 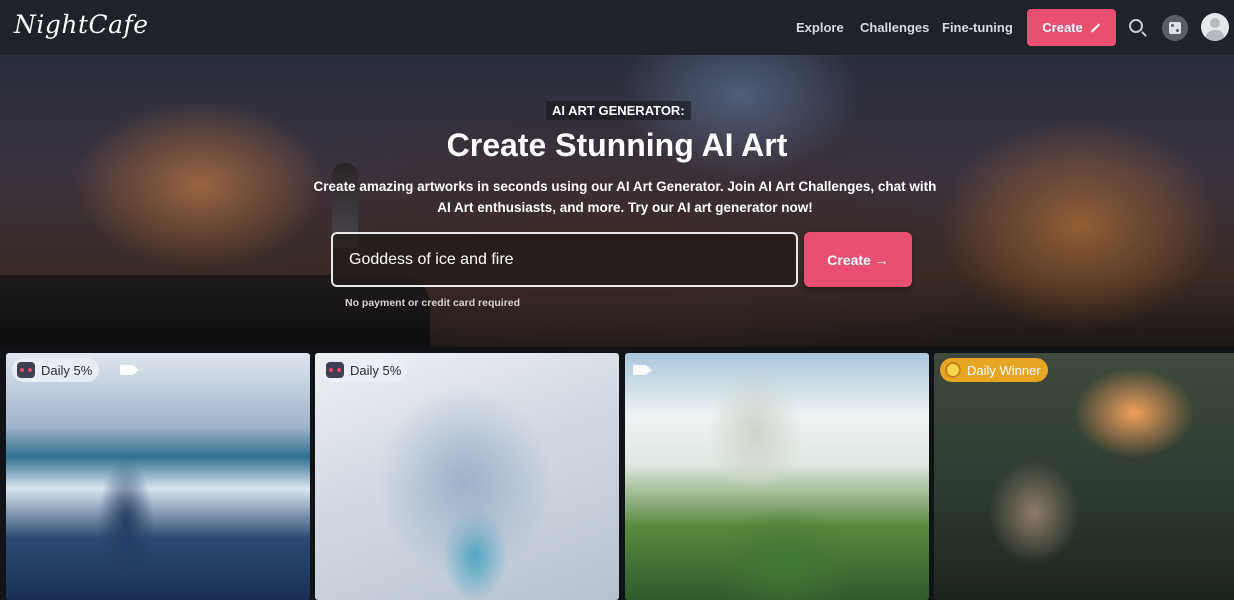 I want to click on pencil-icon, so click(x=1095, y=27).